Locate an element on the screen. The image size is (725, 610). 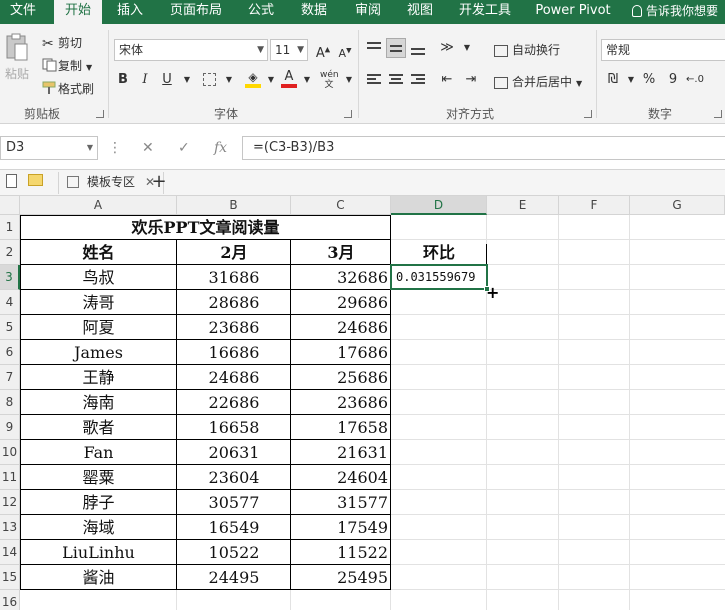
open-folder-button is located at coordinates (35, 183).